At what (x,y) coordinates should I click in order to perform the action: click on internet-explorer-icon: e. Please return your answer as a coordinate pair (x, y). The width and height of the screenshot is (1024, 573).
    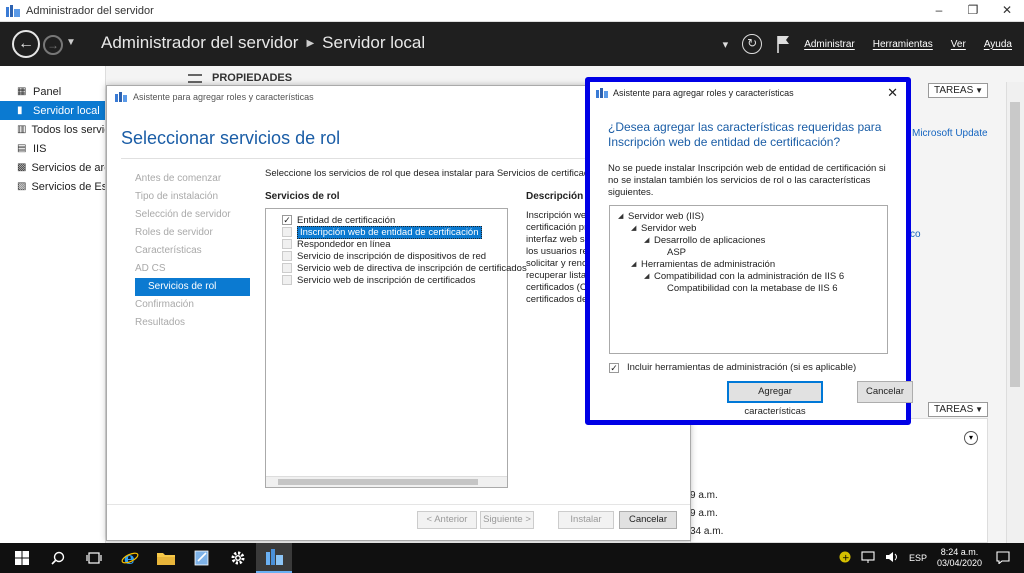
    Looking at the image, I should click on (130, 558).